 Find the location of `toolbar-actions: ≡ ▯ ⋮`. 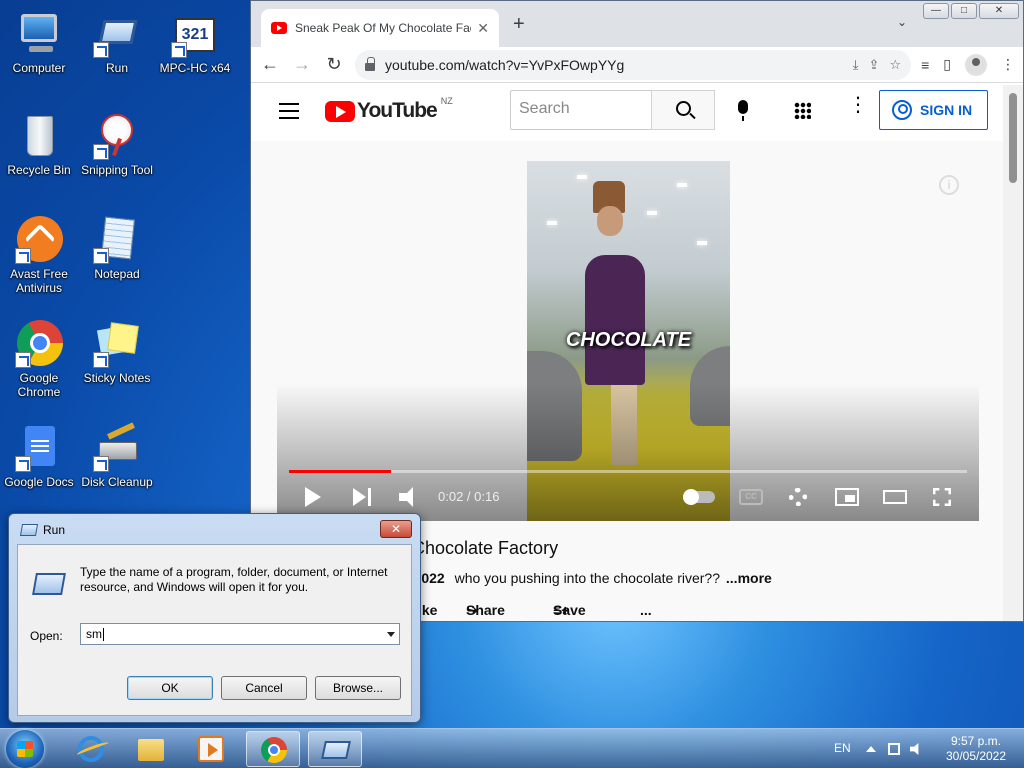

toolbar-actions: ≡ ▯ ⋮ is located at coordinates (968, 64).